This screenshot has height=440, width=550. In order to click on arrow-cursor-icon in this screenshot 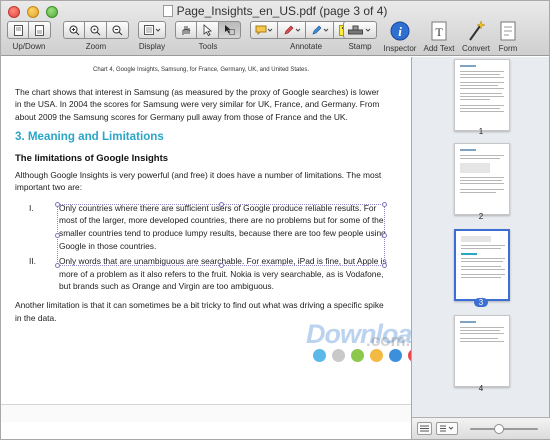, I will do `click(207, 30)`.